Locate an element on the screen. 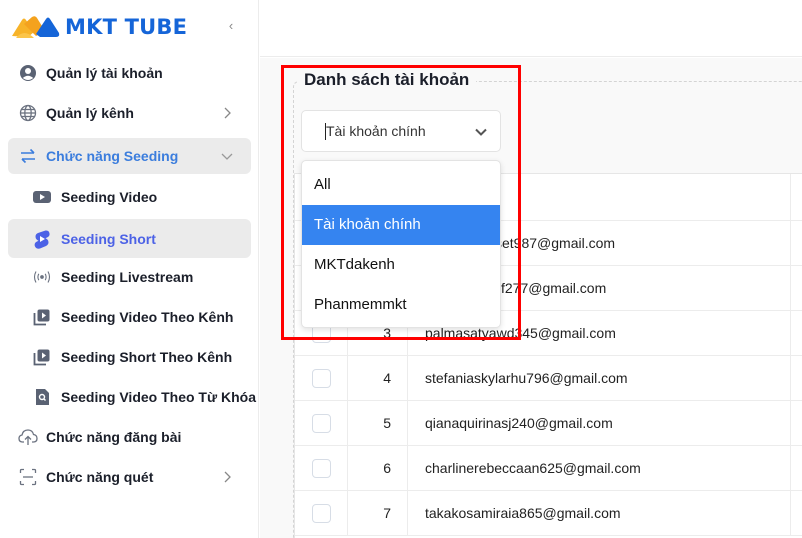 This screenshot has height=538, width=802. account-type-dropdown: All Tài khoản chính MKTdakenh Phanmemmkt is located at coordinates (401, 244).